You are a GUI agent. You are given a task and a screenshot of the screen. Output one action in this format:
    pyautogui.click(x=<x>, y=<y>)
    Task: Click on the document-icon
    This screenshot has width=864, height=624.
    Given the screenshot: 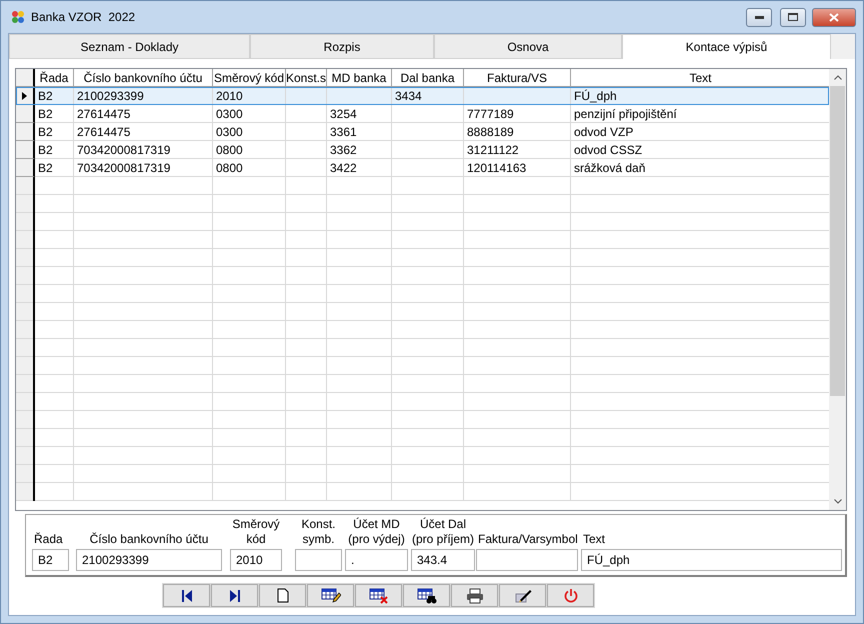 What is the action you would take?
    pyautogui.click(x=282, y=595)
    